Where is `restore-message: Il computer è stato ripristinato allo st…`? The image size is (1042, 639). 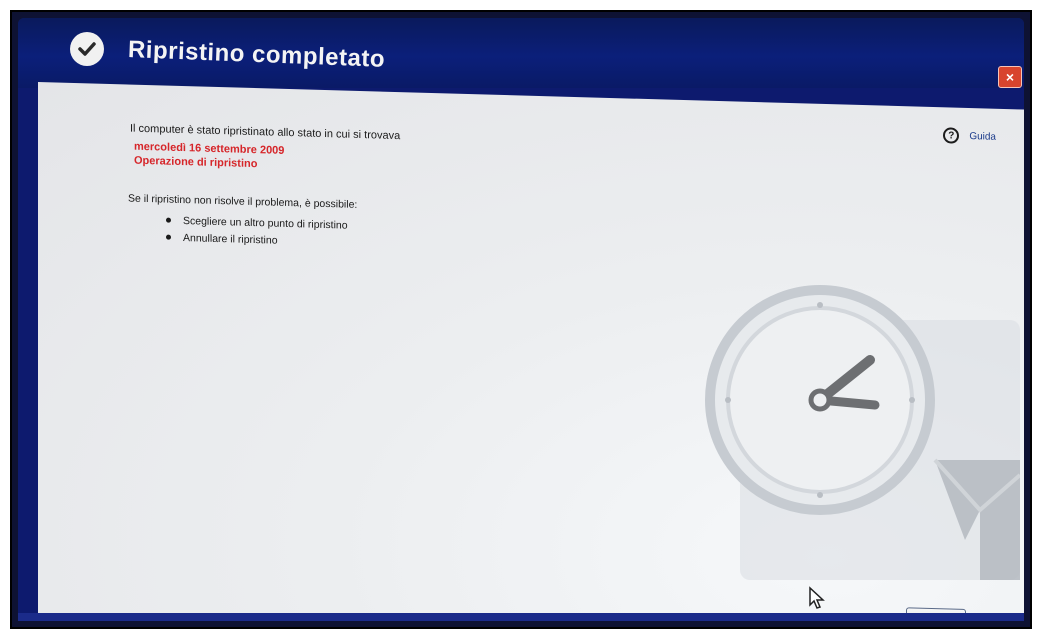 restore-message: Il computer è stato ripristinato allo st… is located at coordinates (265, 132).